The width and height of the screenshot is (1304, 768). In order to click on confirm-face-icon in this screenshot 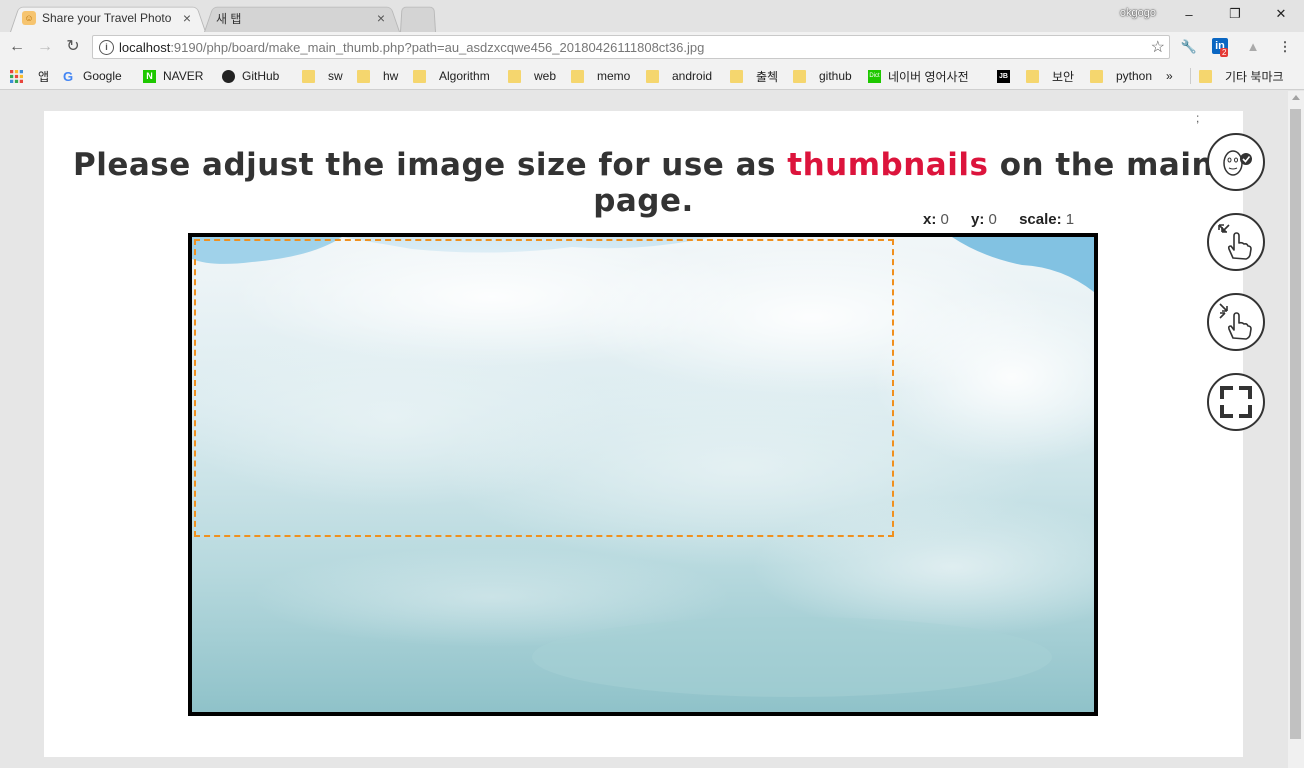, I will do `click(1237, 163)`.